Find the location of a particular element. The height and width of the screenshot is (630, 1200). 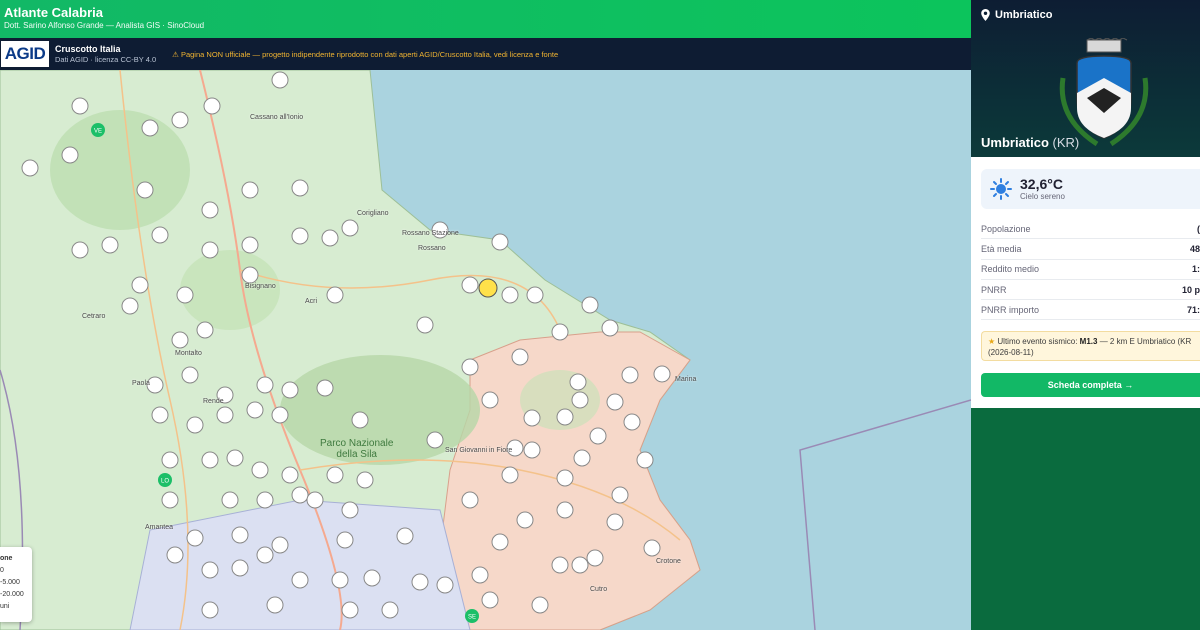

full-details-button: Scheda completa → is located at coordinates (1090, 385).